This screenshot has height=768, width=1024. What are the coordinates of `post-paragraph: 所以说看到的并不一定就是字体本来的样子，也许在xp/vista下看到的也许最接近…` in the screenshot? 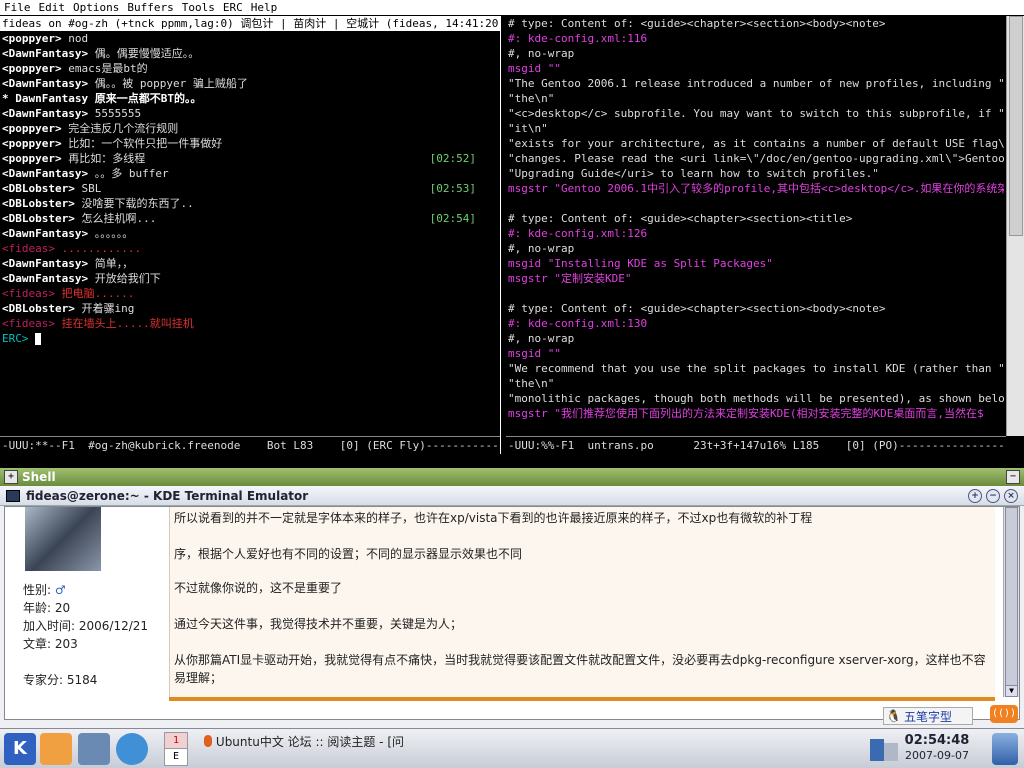 It's located at (582, 536).